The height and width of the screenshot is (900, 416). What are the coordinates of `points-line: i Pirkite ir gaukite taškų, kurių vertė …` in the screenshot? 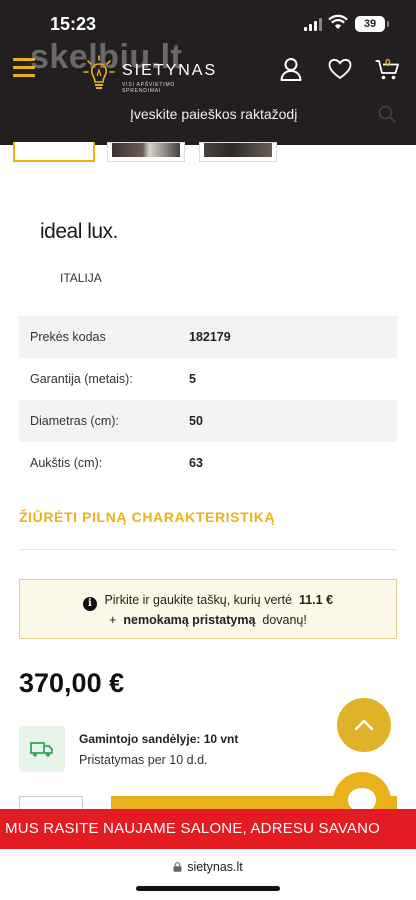 It's located at (208, 602).